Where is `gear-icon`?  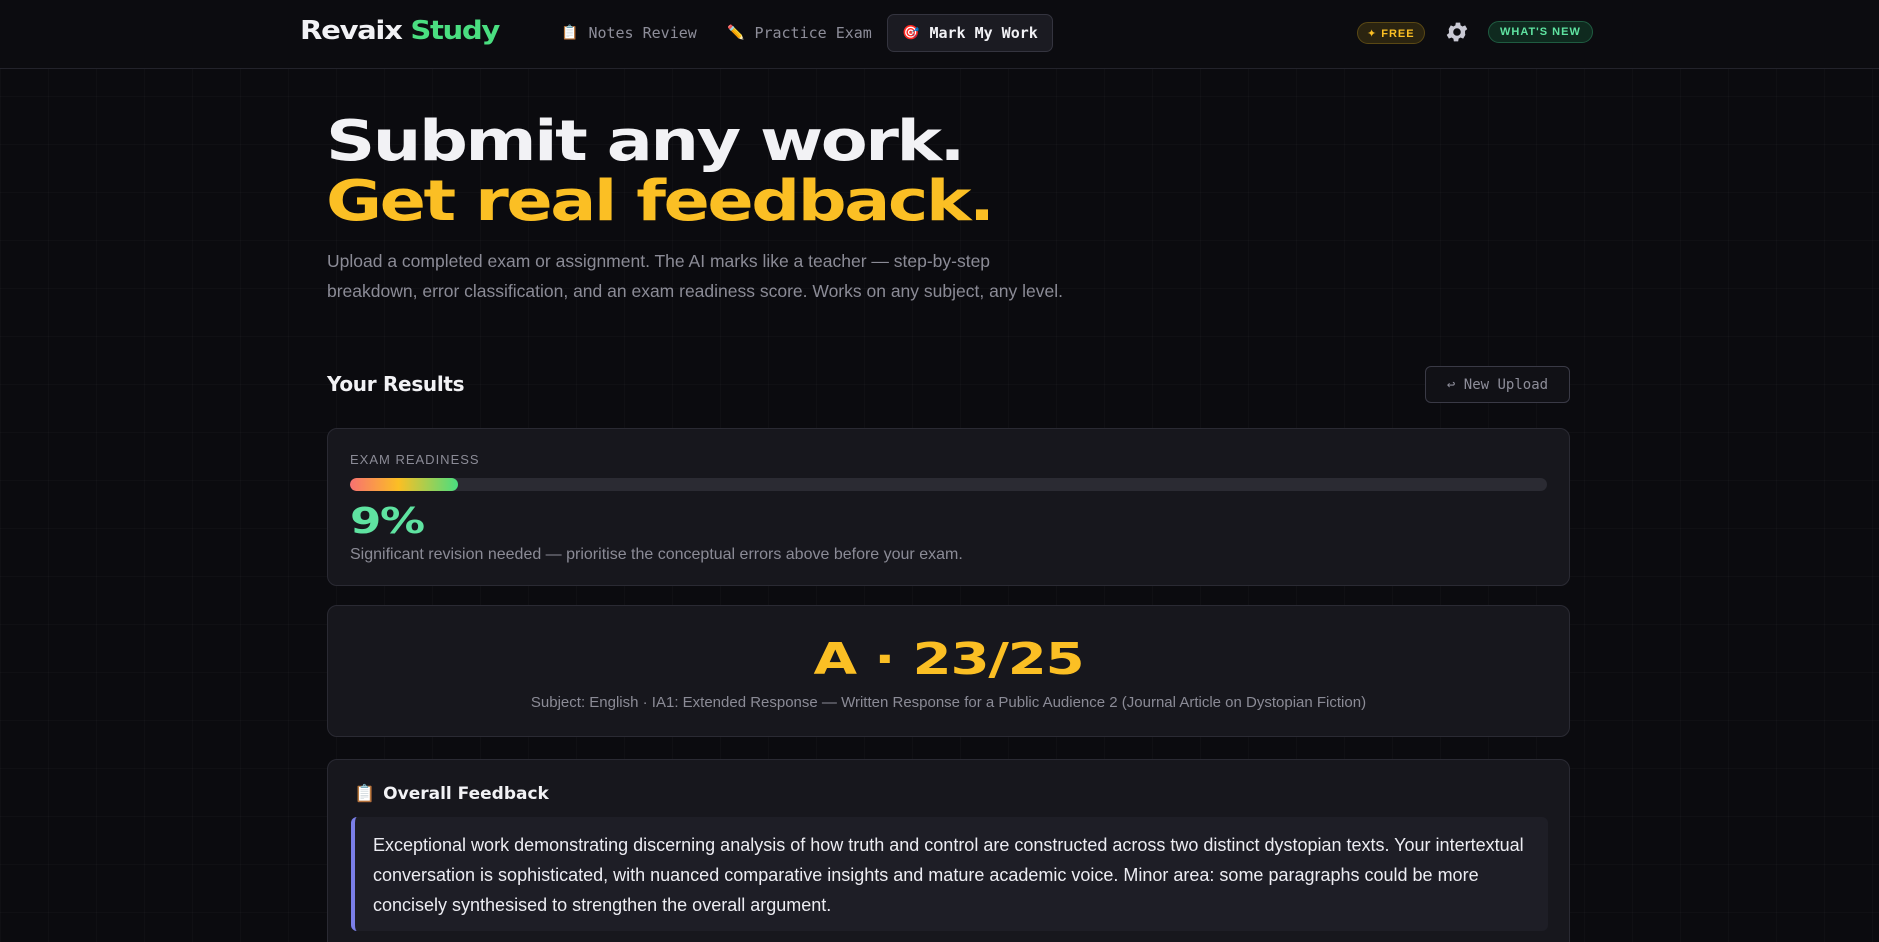 gear-icon is located at coordinates (1457, 32).